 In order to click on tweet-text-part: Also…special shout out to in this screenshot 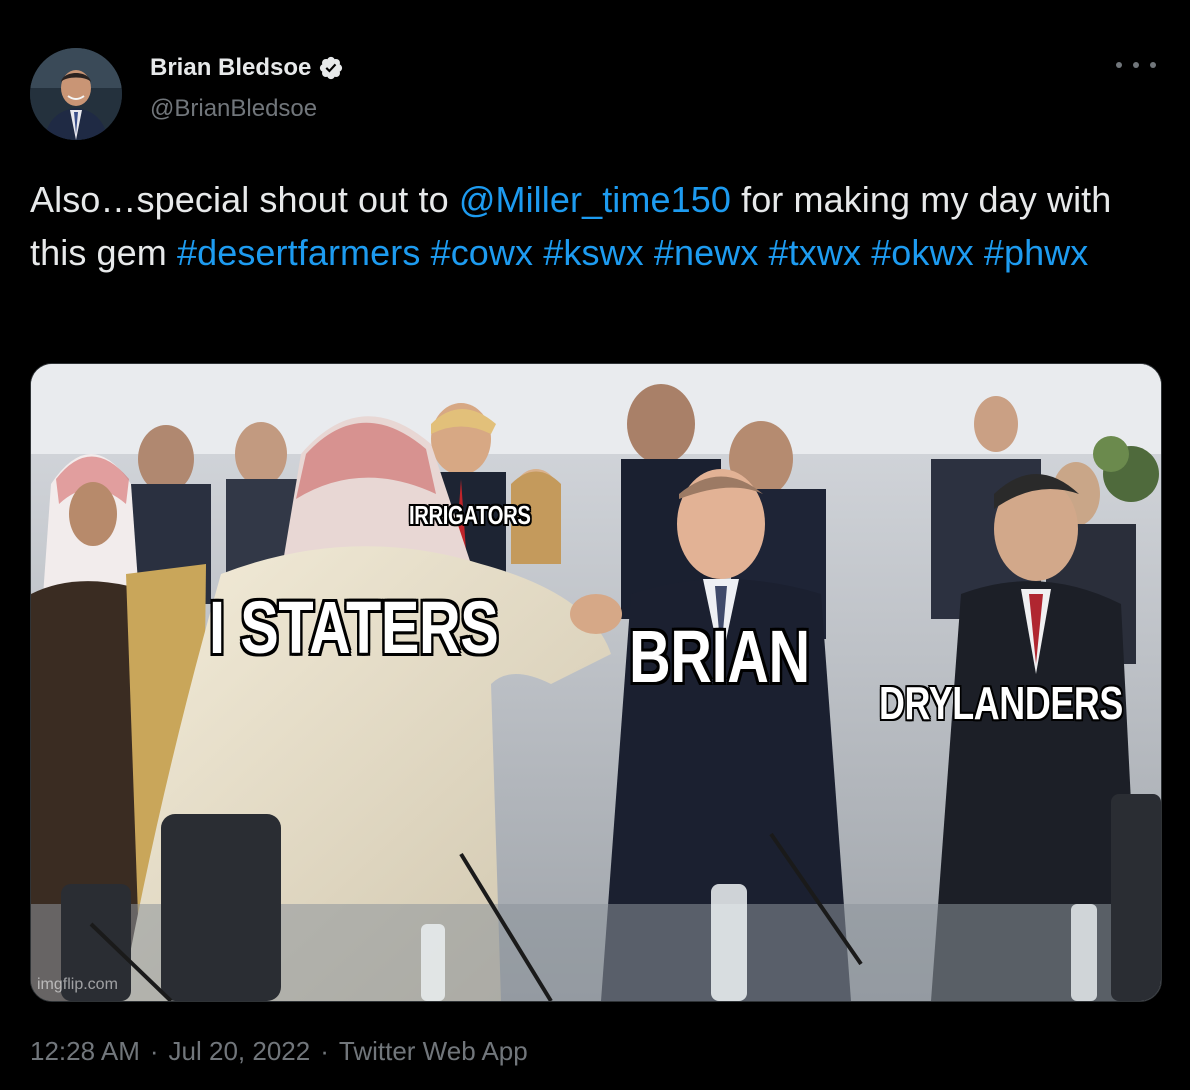, I will do `click(244, 199)`.